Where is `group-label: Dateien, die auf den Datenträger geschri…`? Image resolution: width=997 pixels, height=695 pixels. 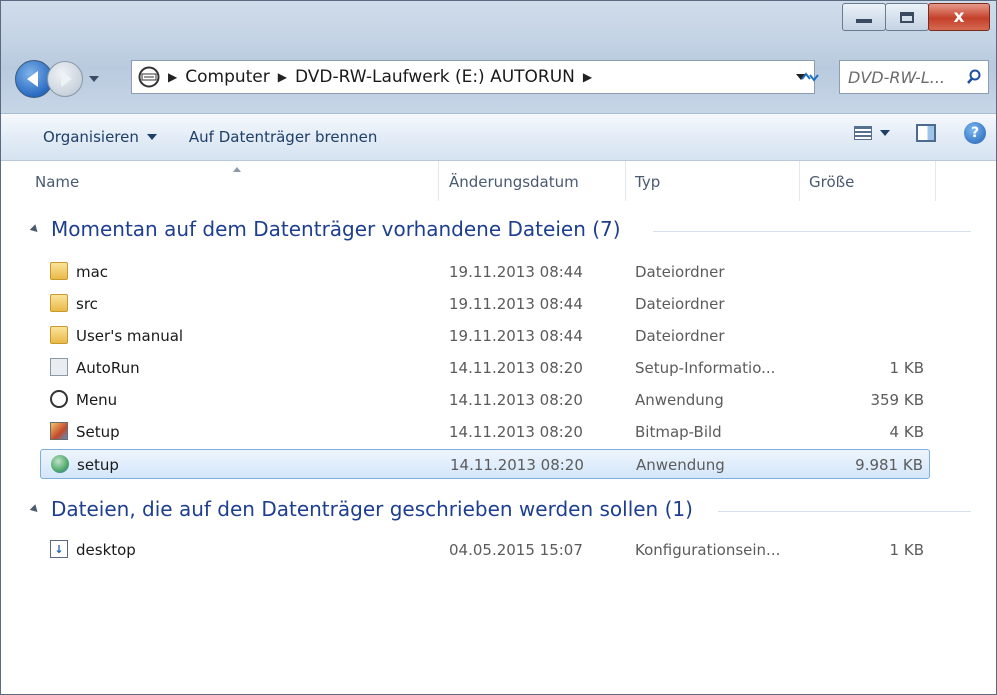
group-label: Dateien, die auf den Datenträger geschri… is located at coordinates (372, 509).